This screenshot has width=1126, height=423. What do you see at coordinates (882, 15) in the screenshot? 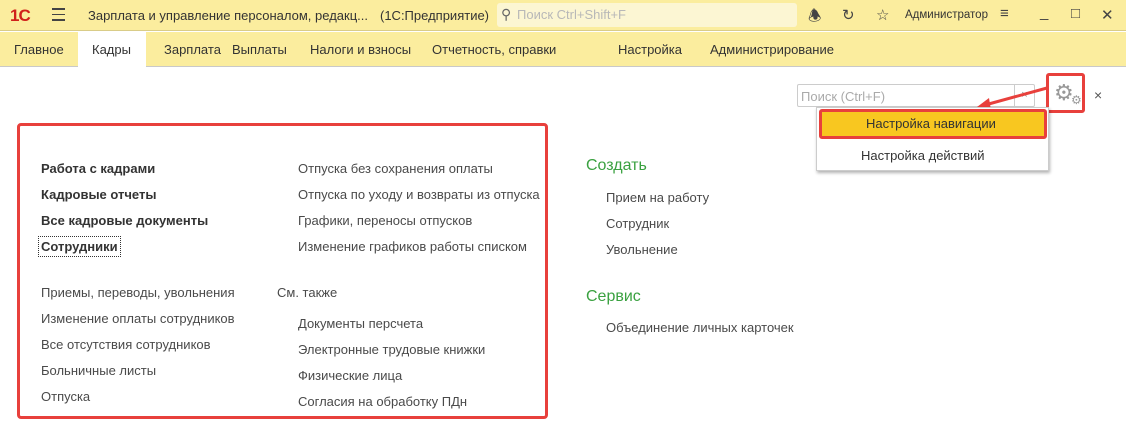
I see `star-icon: ☆` at bounding box center [882, 15].